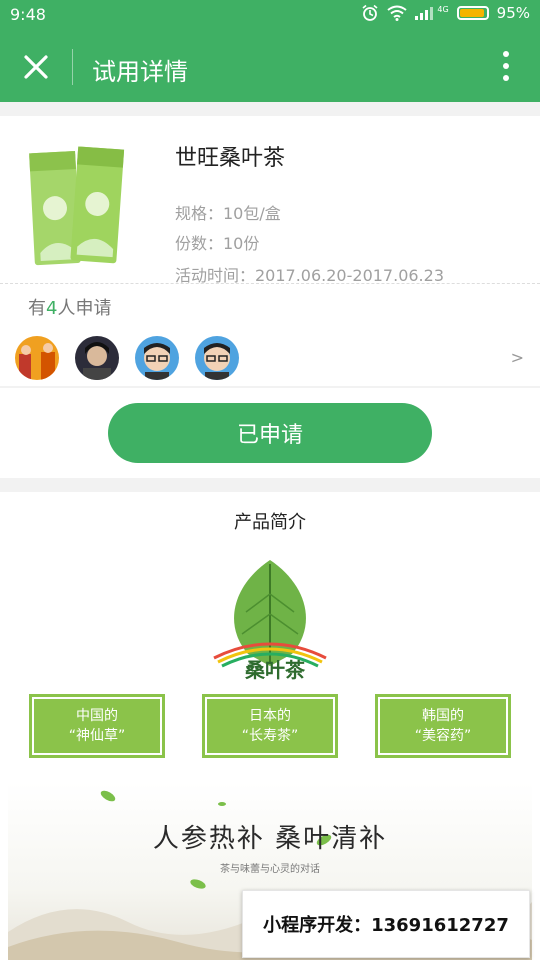  I want to click on apply-bar: 已申请, so click(270, 433).